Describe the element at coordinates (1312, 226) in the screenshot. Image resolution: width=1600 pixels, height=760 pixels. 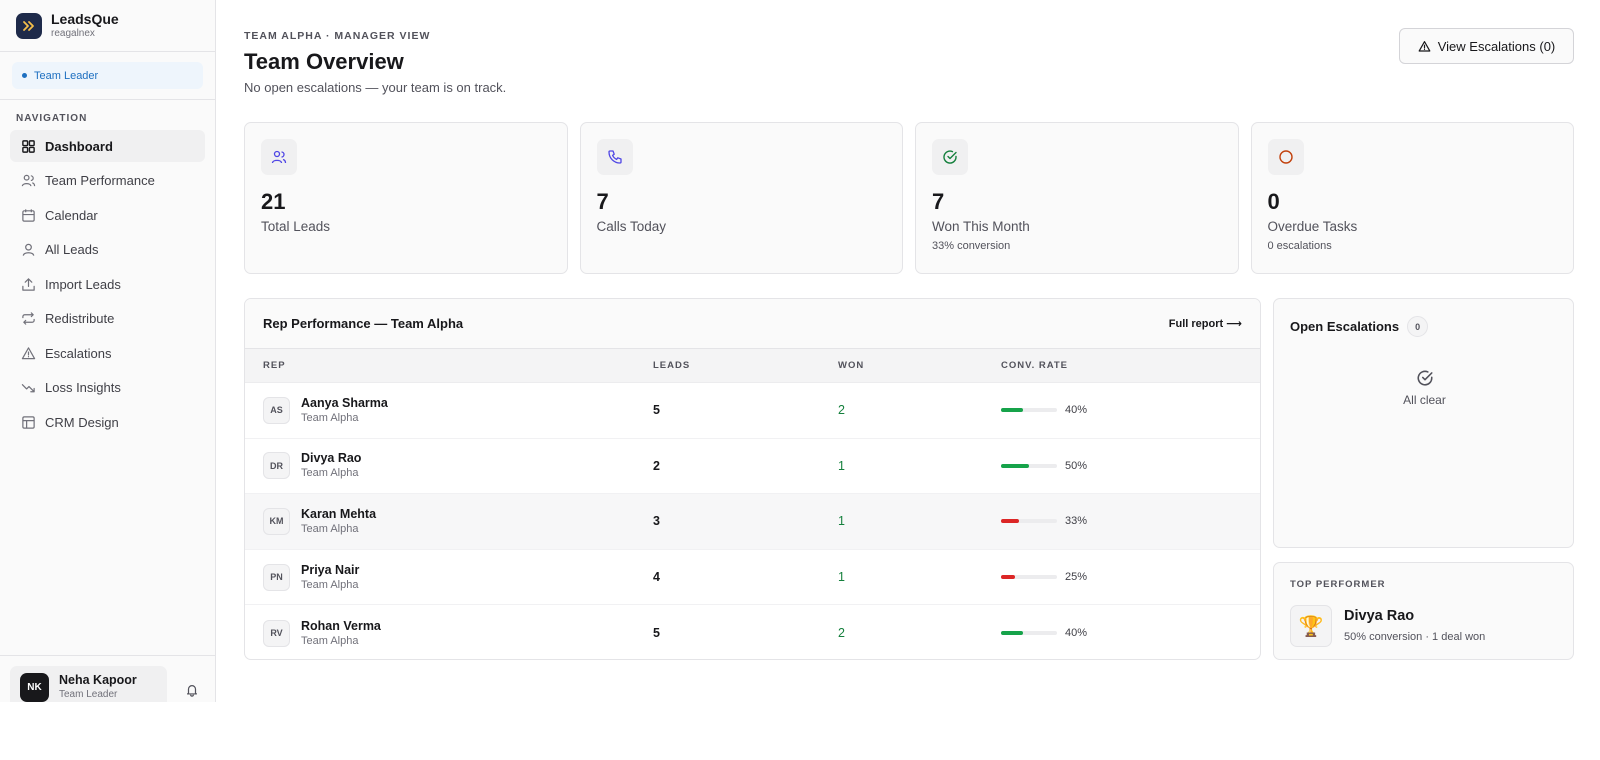
I see `stat-label: Overdue Tasks` at that location.